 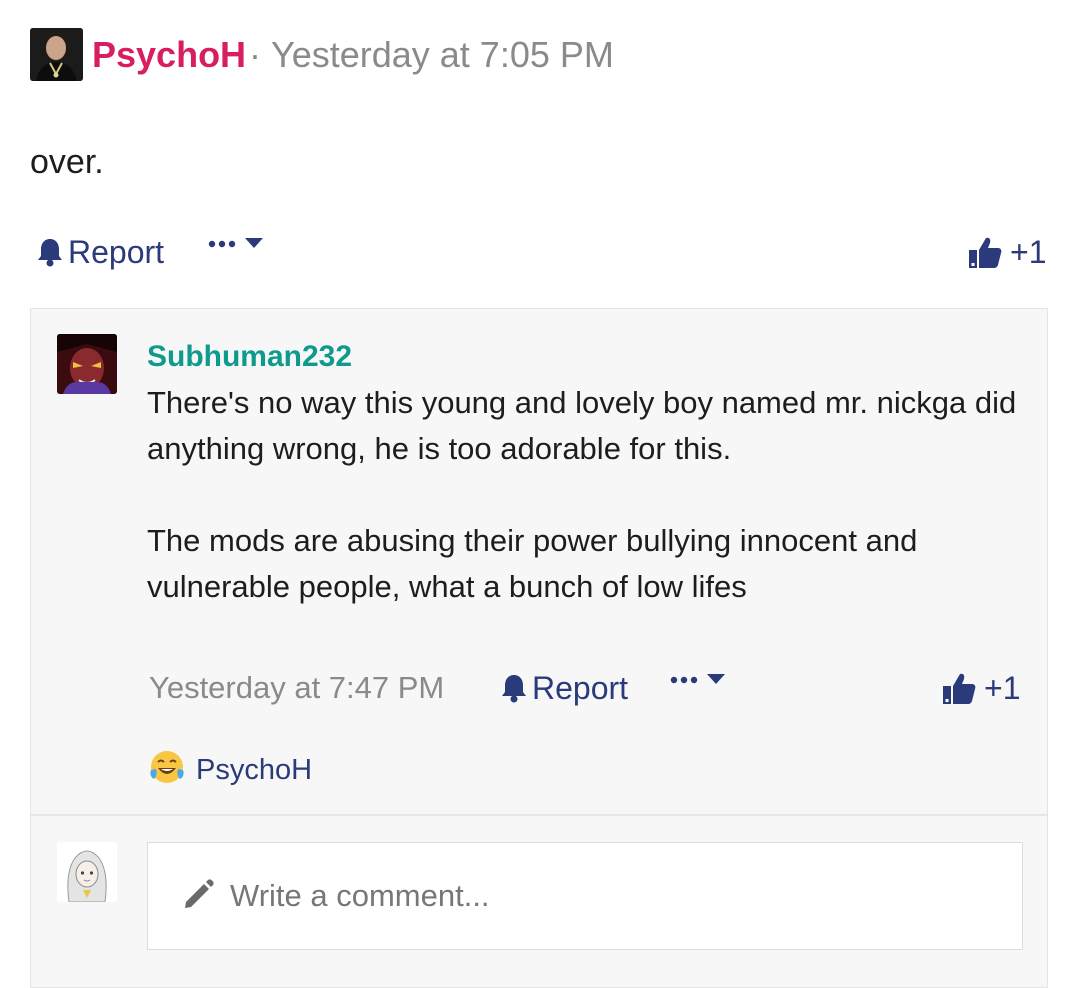 I want to click on comment-reaction: PsychoH, so click(x=230, y=769).